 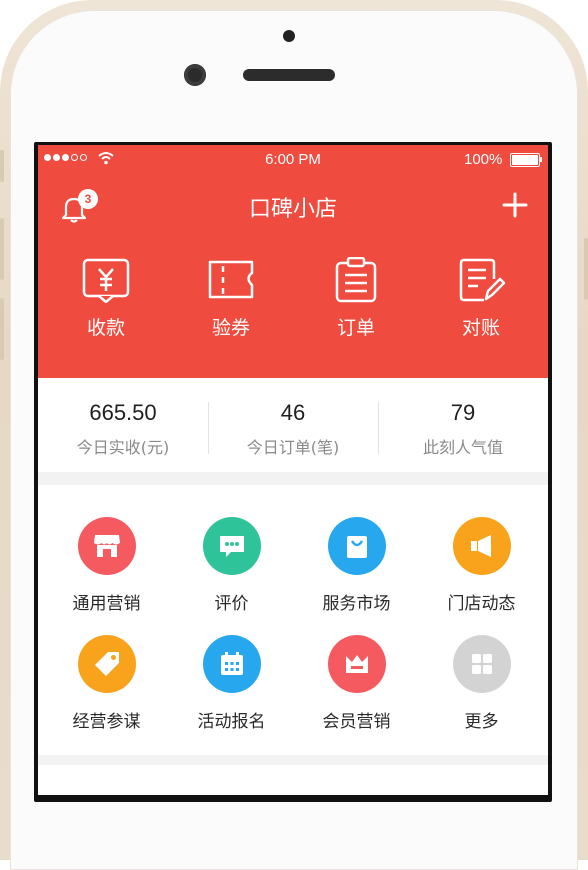 I want to click on feature-label: 门店动态, so click(x=481, y=604).